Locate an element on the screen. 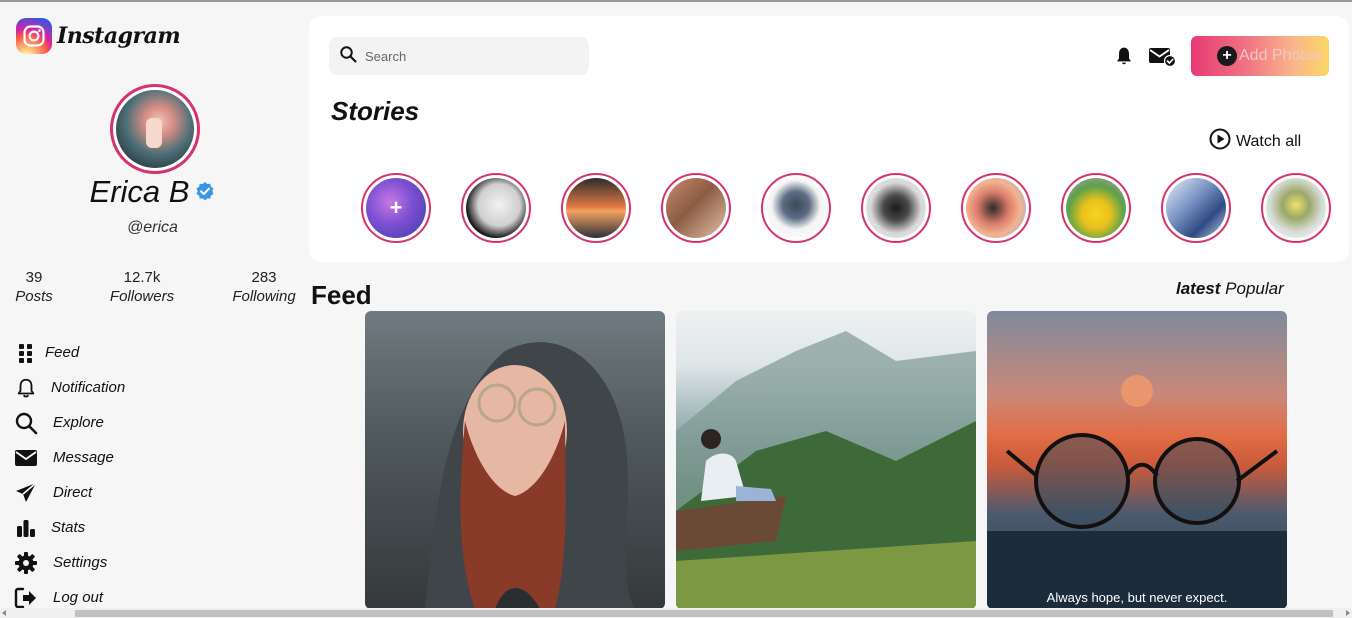 This screenshot has width=1352, height=618. search-box is located at coordinates (459, 56).